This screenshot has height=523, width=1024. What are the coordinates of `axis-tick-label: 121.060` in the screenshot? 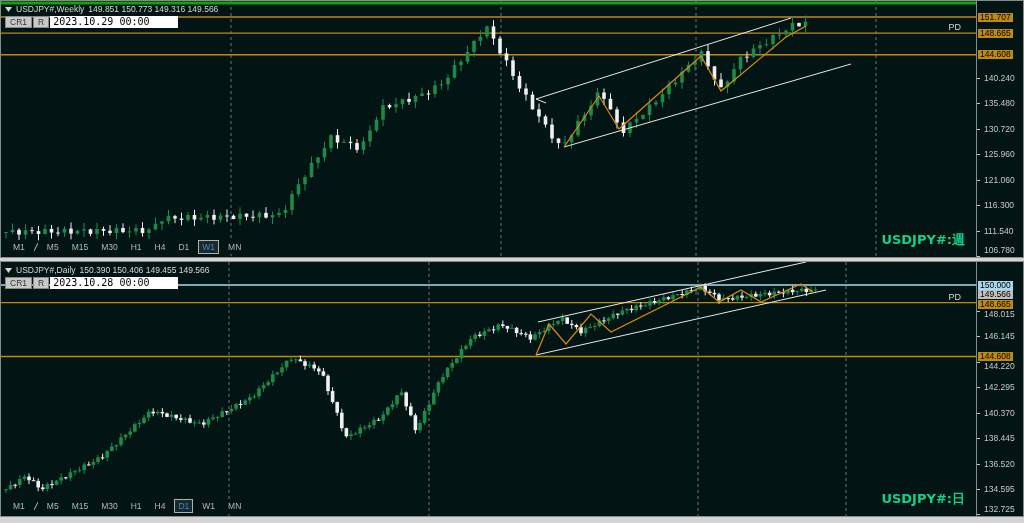 It's located at (999, 180).